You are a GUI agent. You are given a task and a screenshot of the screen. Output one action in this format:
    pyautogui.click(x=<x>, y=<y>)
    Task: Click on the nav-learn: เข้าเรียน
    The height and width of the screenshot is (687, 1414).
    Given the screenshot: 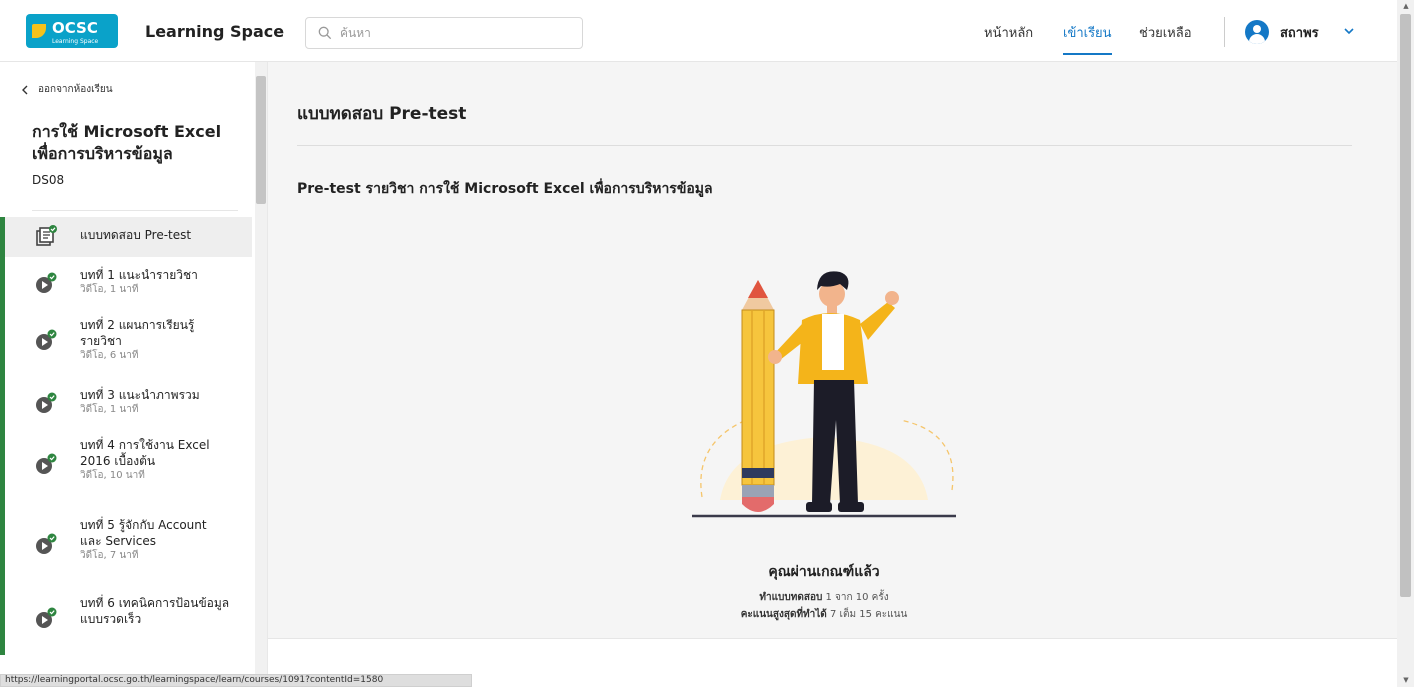 What is the action you would take?
    pyautogui.click(x=1087, y=32)
    